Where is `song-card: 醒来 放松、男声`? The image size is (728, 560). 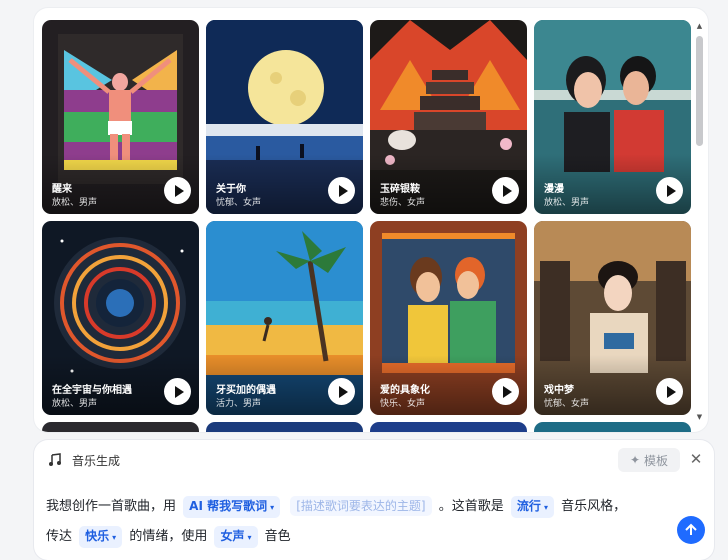
song-card: 醒来 放松、男声 is located at coordinates (120, 117).